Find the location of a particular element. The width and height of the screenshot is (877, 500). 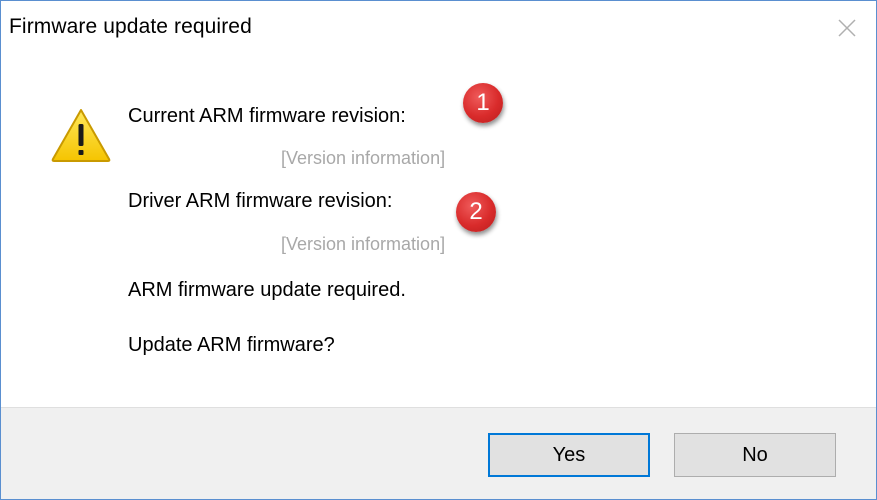

close-icon is located at coordinates (847, 28).